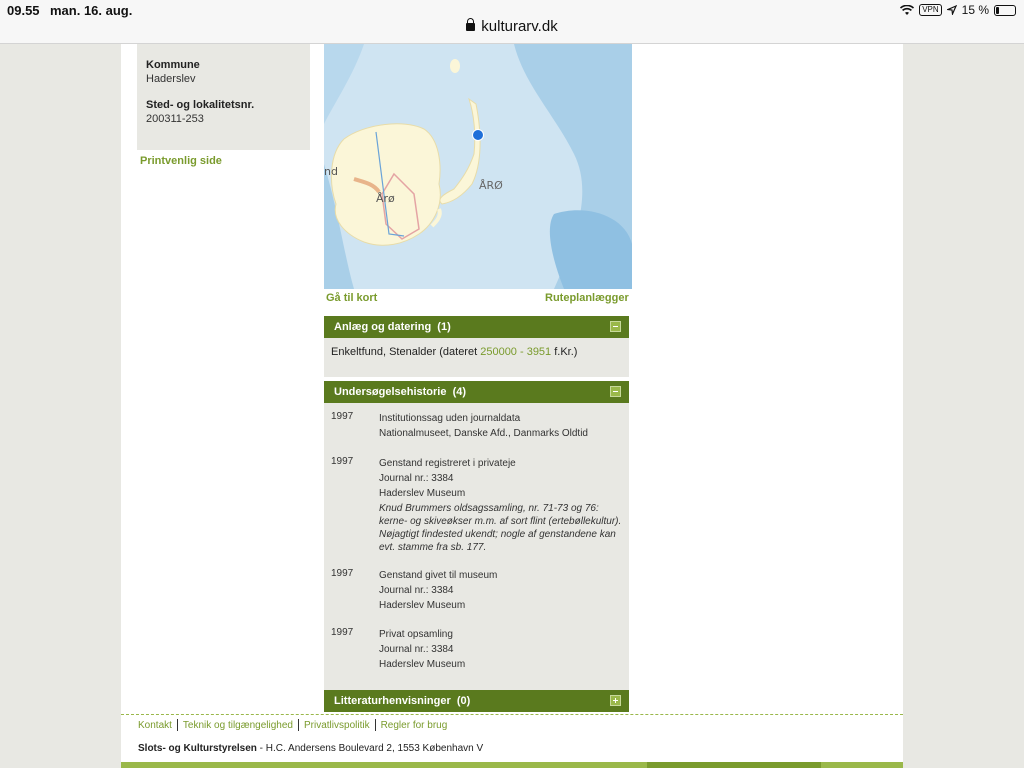 The image size is (1024, 768). Describe the element at coordinates (155, 725) in the screenshot. I see `footer-link-contact: Kontakt` at that location.